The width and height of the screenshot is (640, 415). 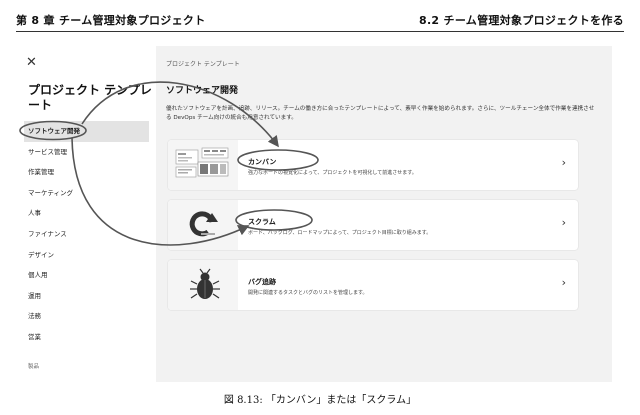 What do you see at coordinates (320, 400) in the screenshot?
I see `figure-caption: 図 8.13: 「カンバン」または「スクラム」` at bounding box center [320, 400].